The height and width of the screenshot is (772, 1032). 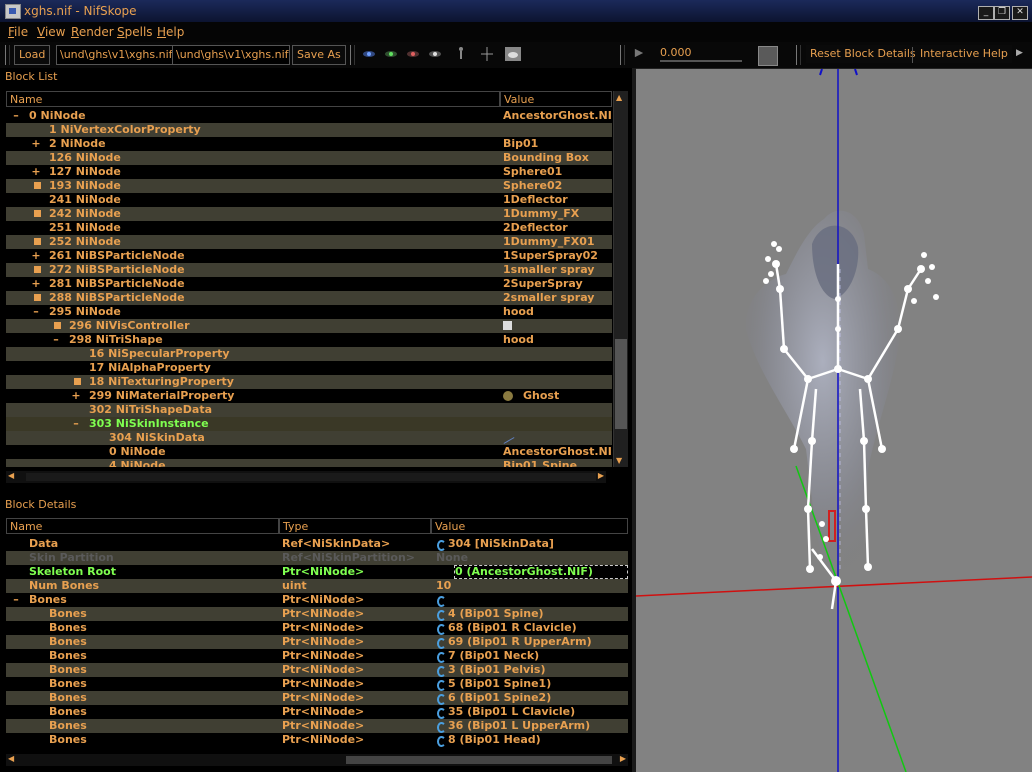 What do you see at coordinates (309, 298) in the screenshot?
I see `block-list-row: 288 NiBSParticleNode 2smaller spray` at bounding box center [309, 298].